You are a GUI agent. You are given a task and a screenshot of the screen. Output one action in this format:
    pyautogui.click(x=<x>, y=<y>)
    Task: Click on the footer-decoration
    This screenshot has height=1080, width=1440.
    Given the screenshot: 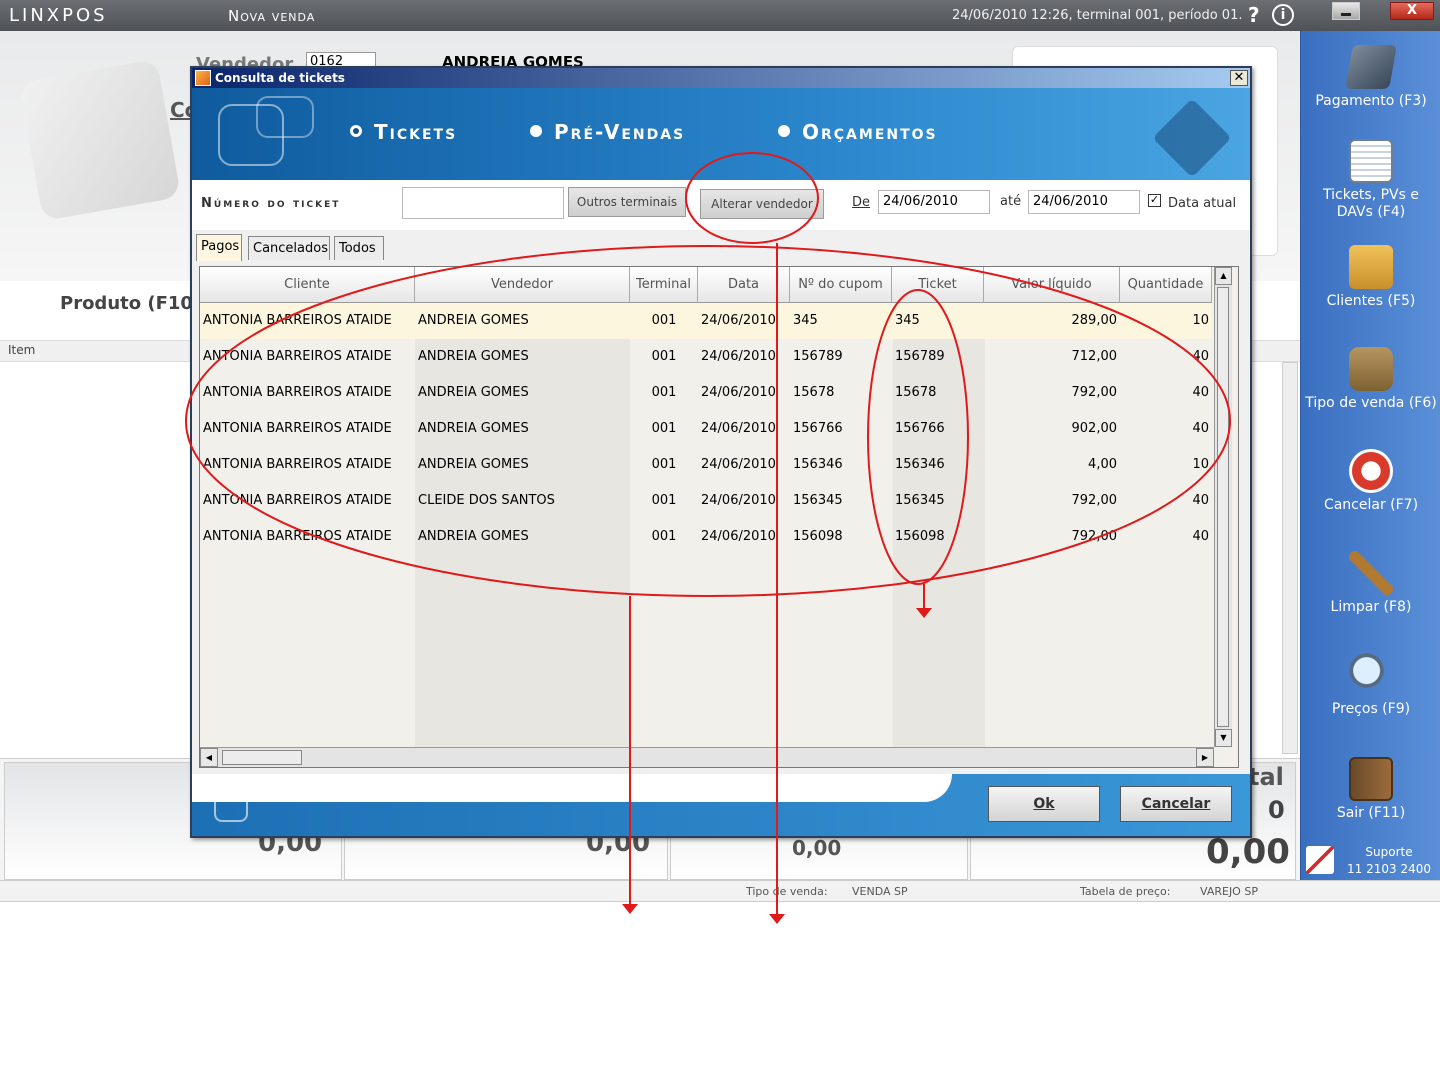 What is the action you would take?
    pyautogui.click(x=231, y=805)
    